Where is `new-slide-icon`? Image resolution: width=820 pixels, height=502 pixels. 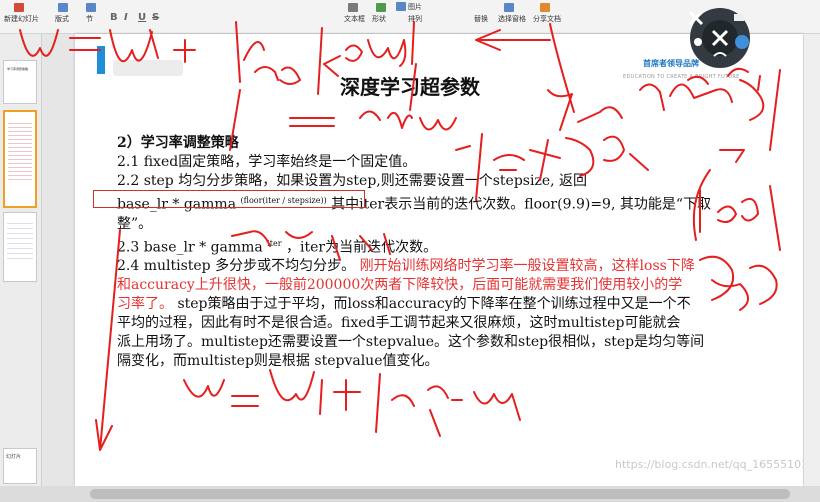 new-slide-icon is located at coordinates (19, 7).